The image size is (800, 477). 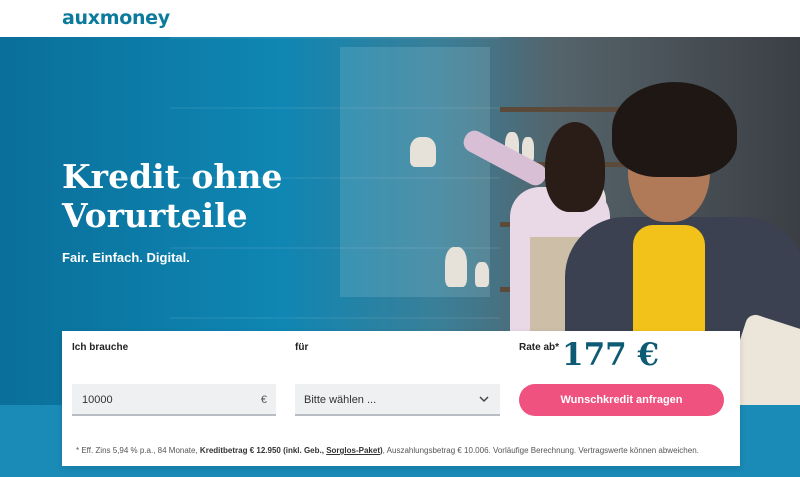 I want to click on amount-input: 10000 €, so click(x=174, y=400).